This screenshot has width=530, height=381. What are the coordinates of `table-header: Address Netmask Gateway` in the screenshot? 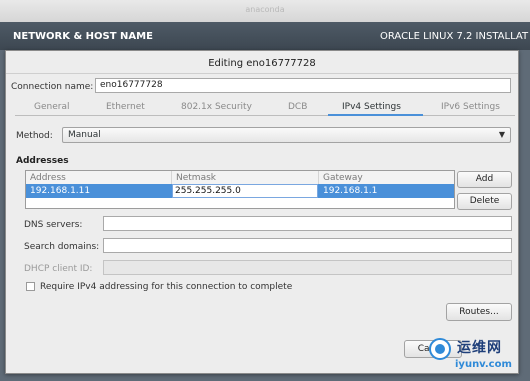 It's located at (240, 178).